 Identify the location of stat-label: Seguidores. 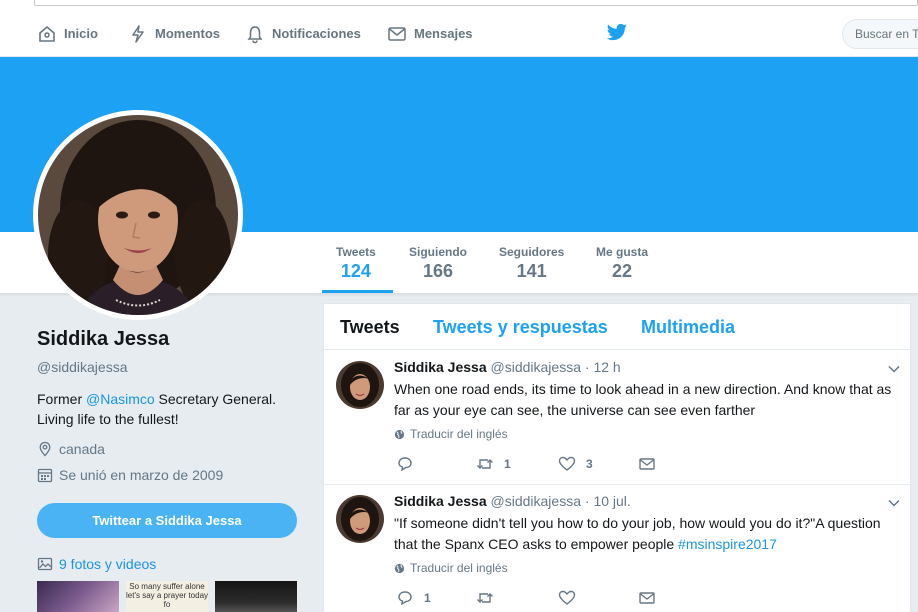
(532, 252).